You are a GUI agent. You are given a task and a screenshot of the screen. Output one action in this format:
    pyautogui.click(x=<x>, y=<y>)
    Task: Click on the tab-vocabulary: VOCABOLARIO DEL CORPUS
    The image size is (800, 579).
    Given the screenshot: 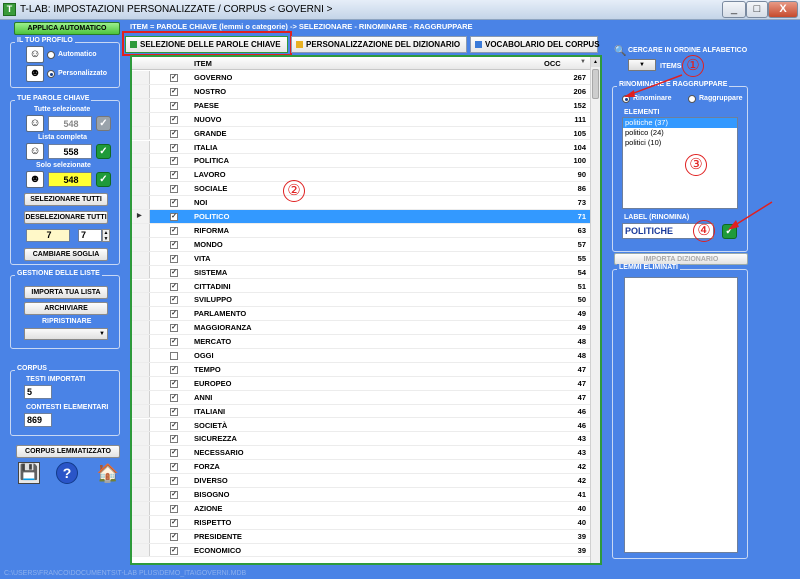 What is the action you would take?
    pyautogui.click(x=535, y=44)
    